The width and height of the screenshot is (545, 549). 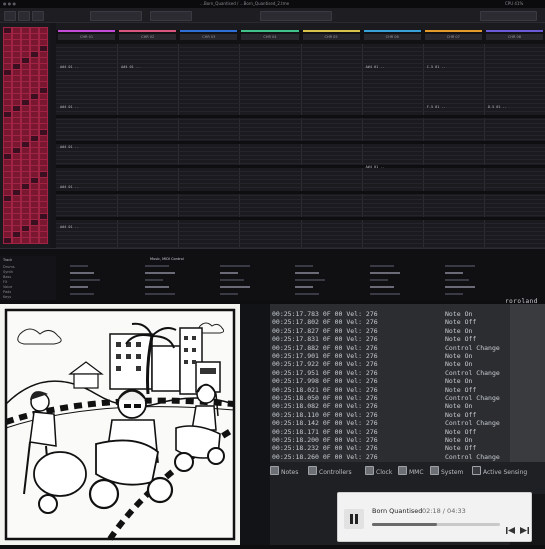 I want to click on play-icon, so click(x=10, y=16).